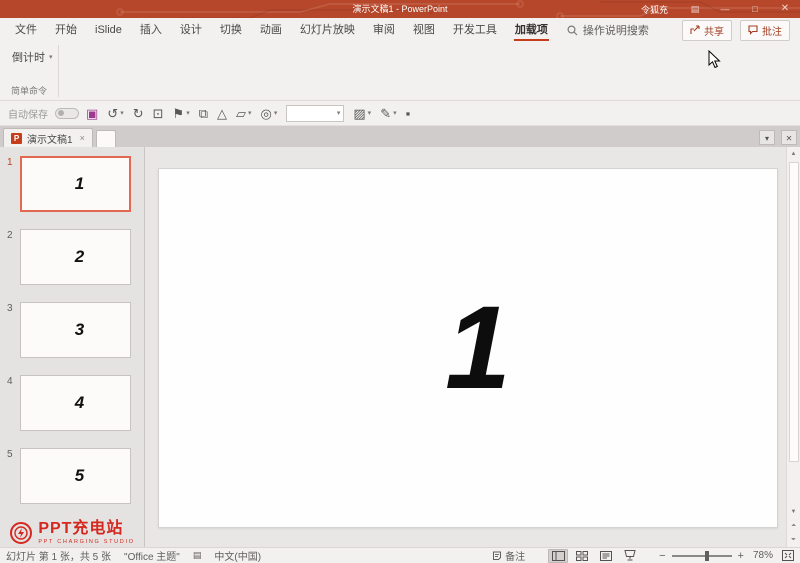  What do you see at coordinates (10, 162) in the screenshot?
I see `slide-number: 1` at bounding box center [10, 162].